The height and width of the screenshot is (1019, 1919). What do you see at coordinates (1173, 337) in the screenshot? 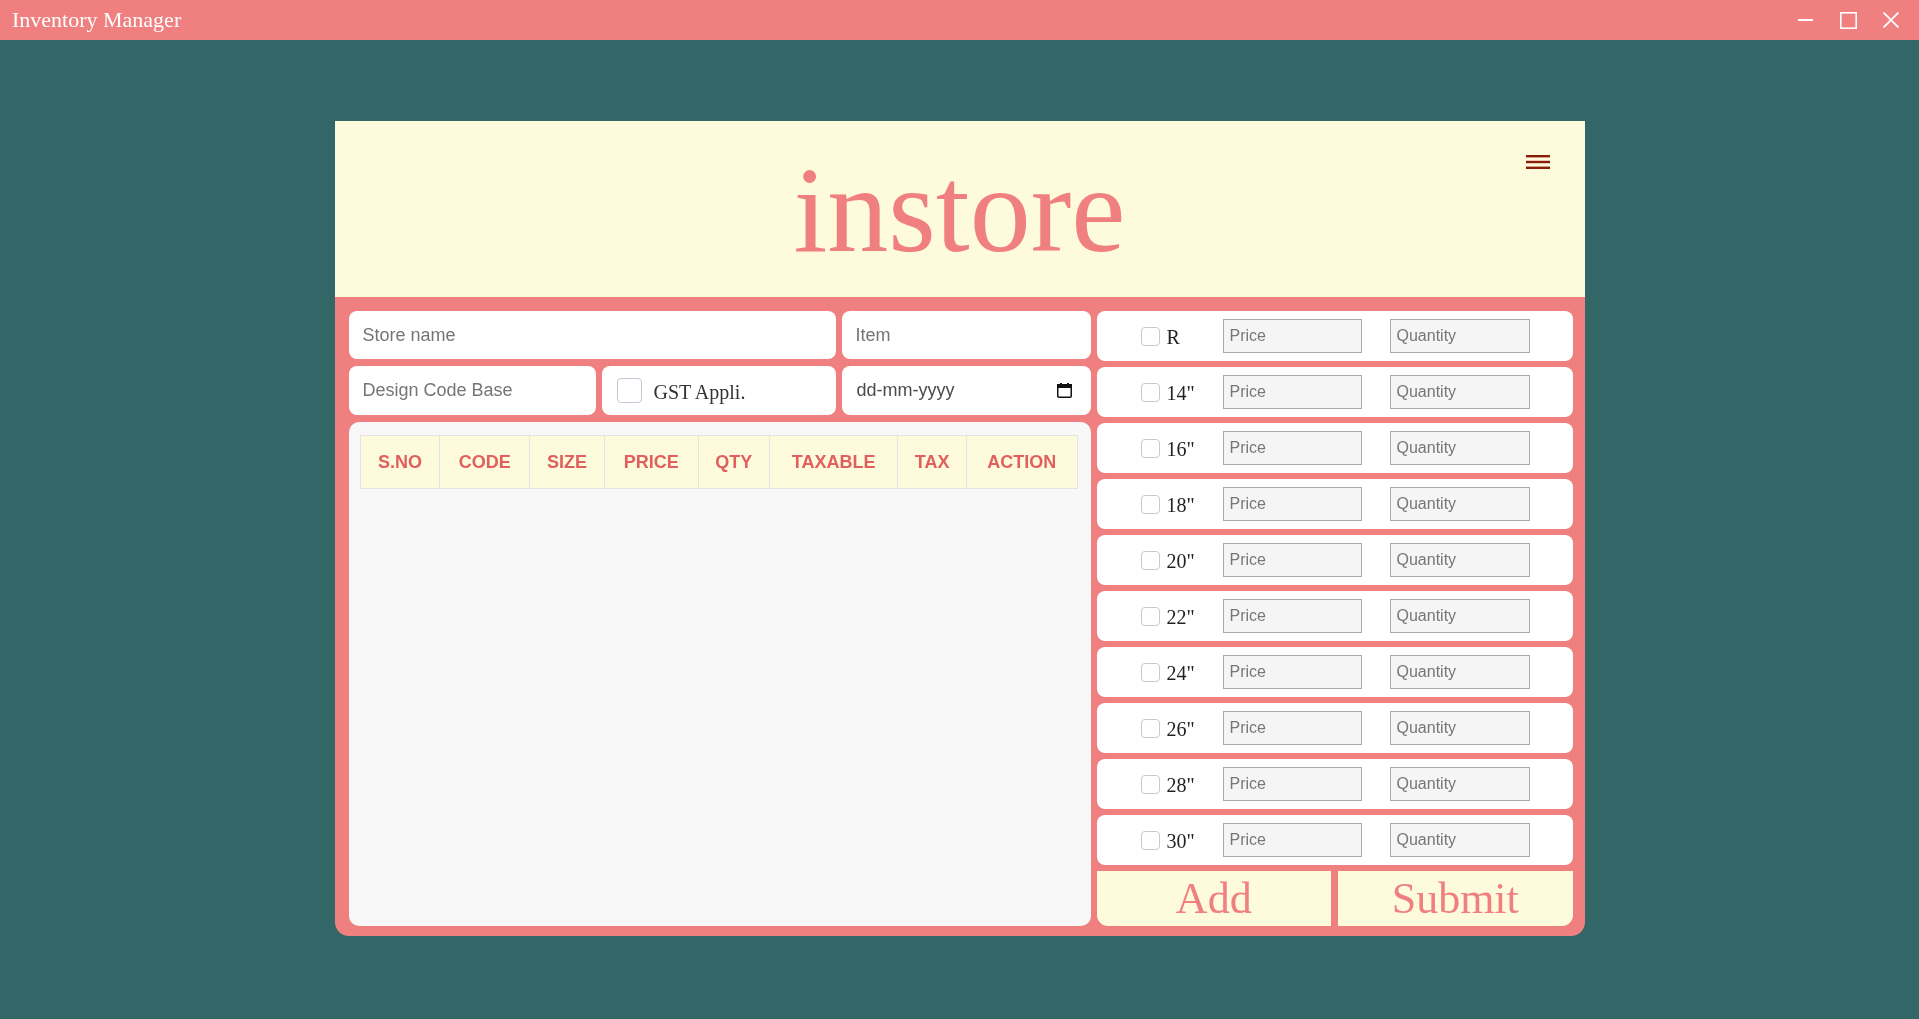
I see `size-label: R` at bounding box center [1173, 337].